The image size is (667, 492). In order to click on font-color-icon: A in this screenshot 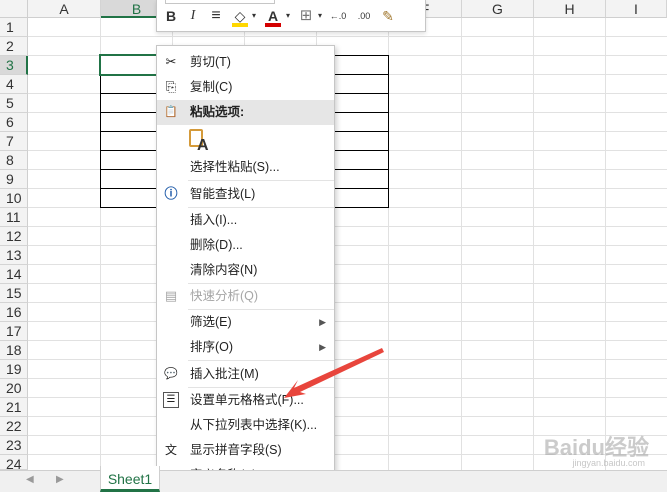, I will do `click(273, 16)`.